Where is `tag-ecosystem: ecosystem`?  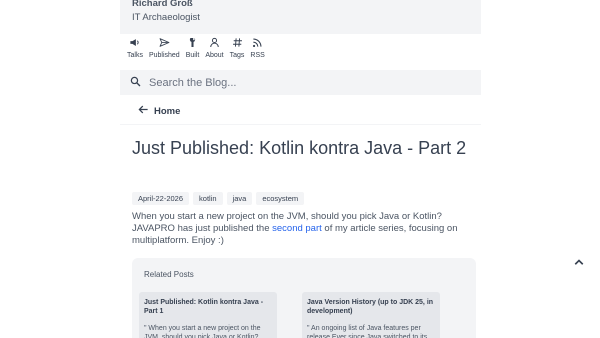 tag-ecosystem: ecosystem is located at coordinates (280, 198).